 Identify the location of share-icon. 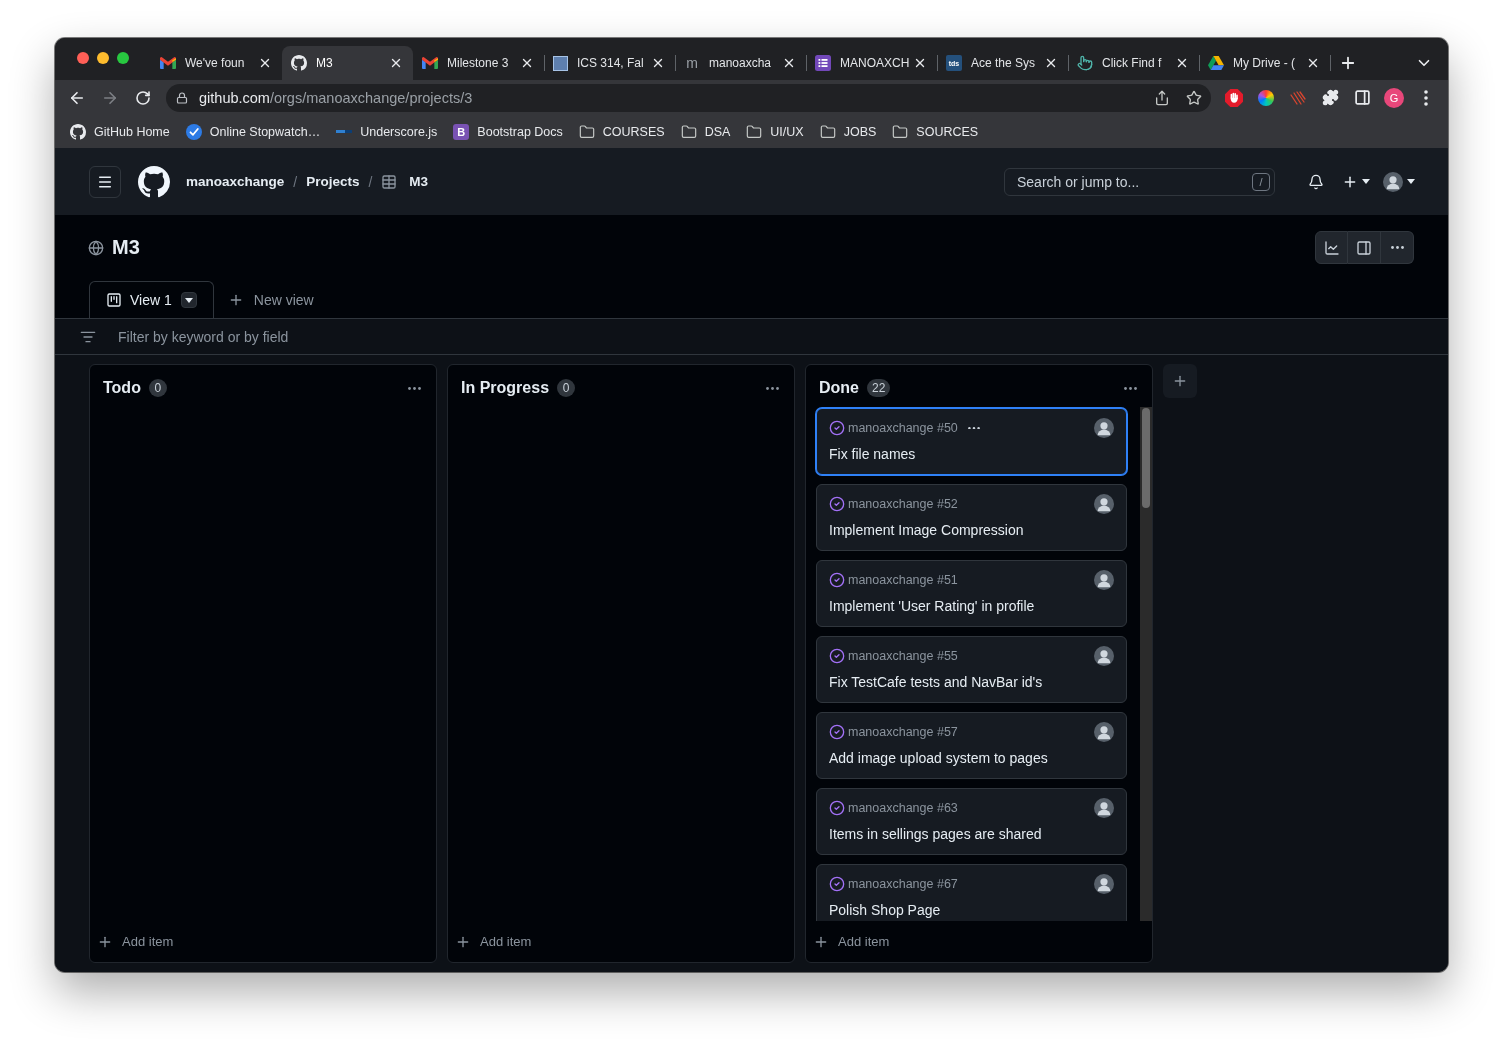
(1162, 97).